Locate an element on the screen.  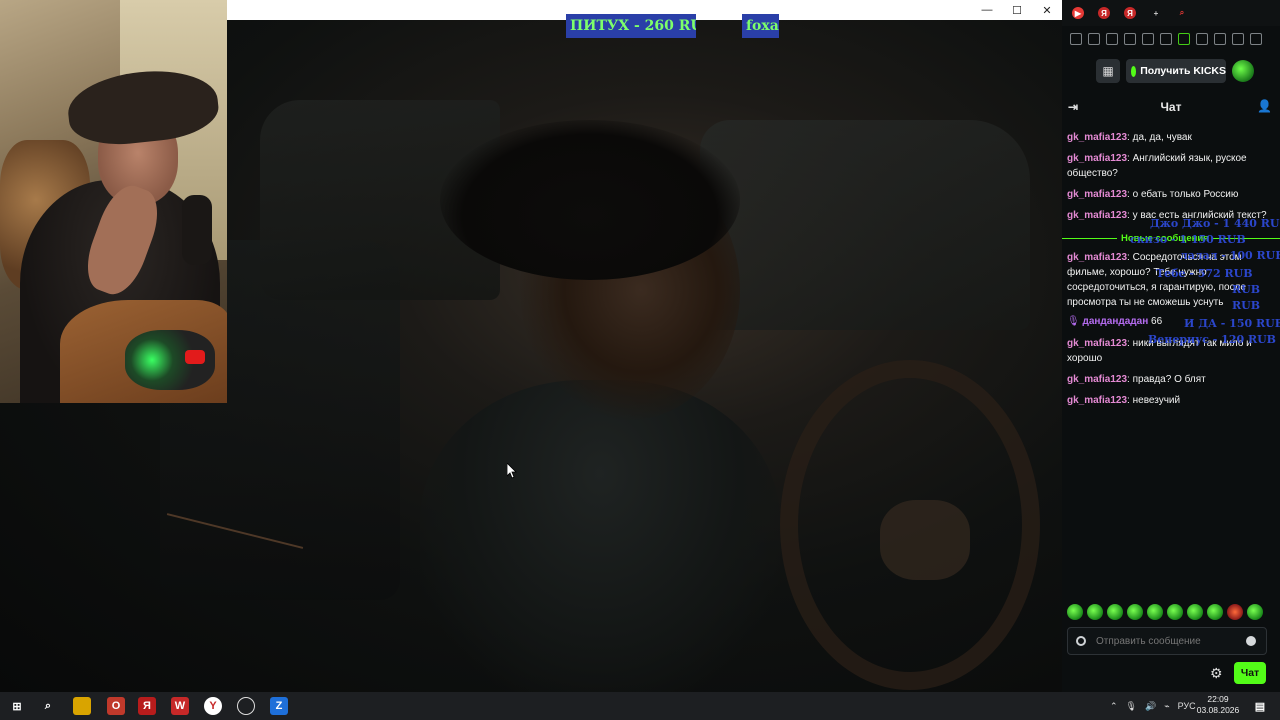
chat-message: gk_mafia123: да, да, чувак is located at coordinates (1171, 137).